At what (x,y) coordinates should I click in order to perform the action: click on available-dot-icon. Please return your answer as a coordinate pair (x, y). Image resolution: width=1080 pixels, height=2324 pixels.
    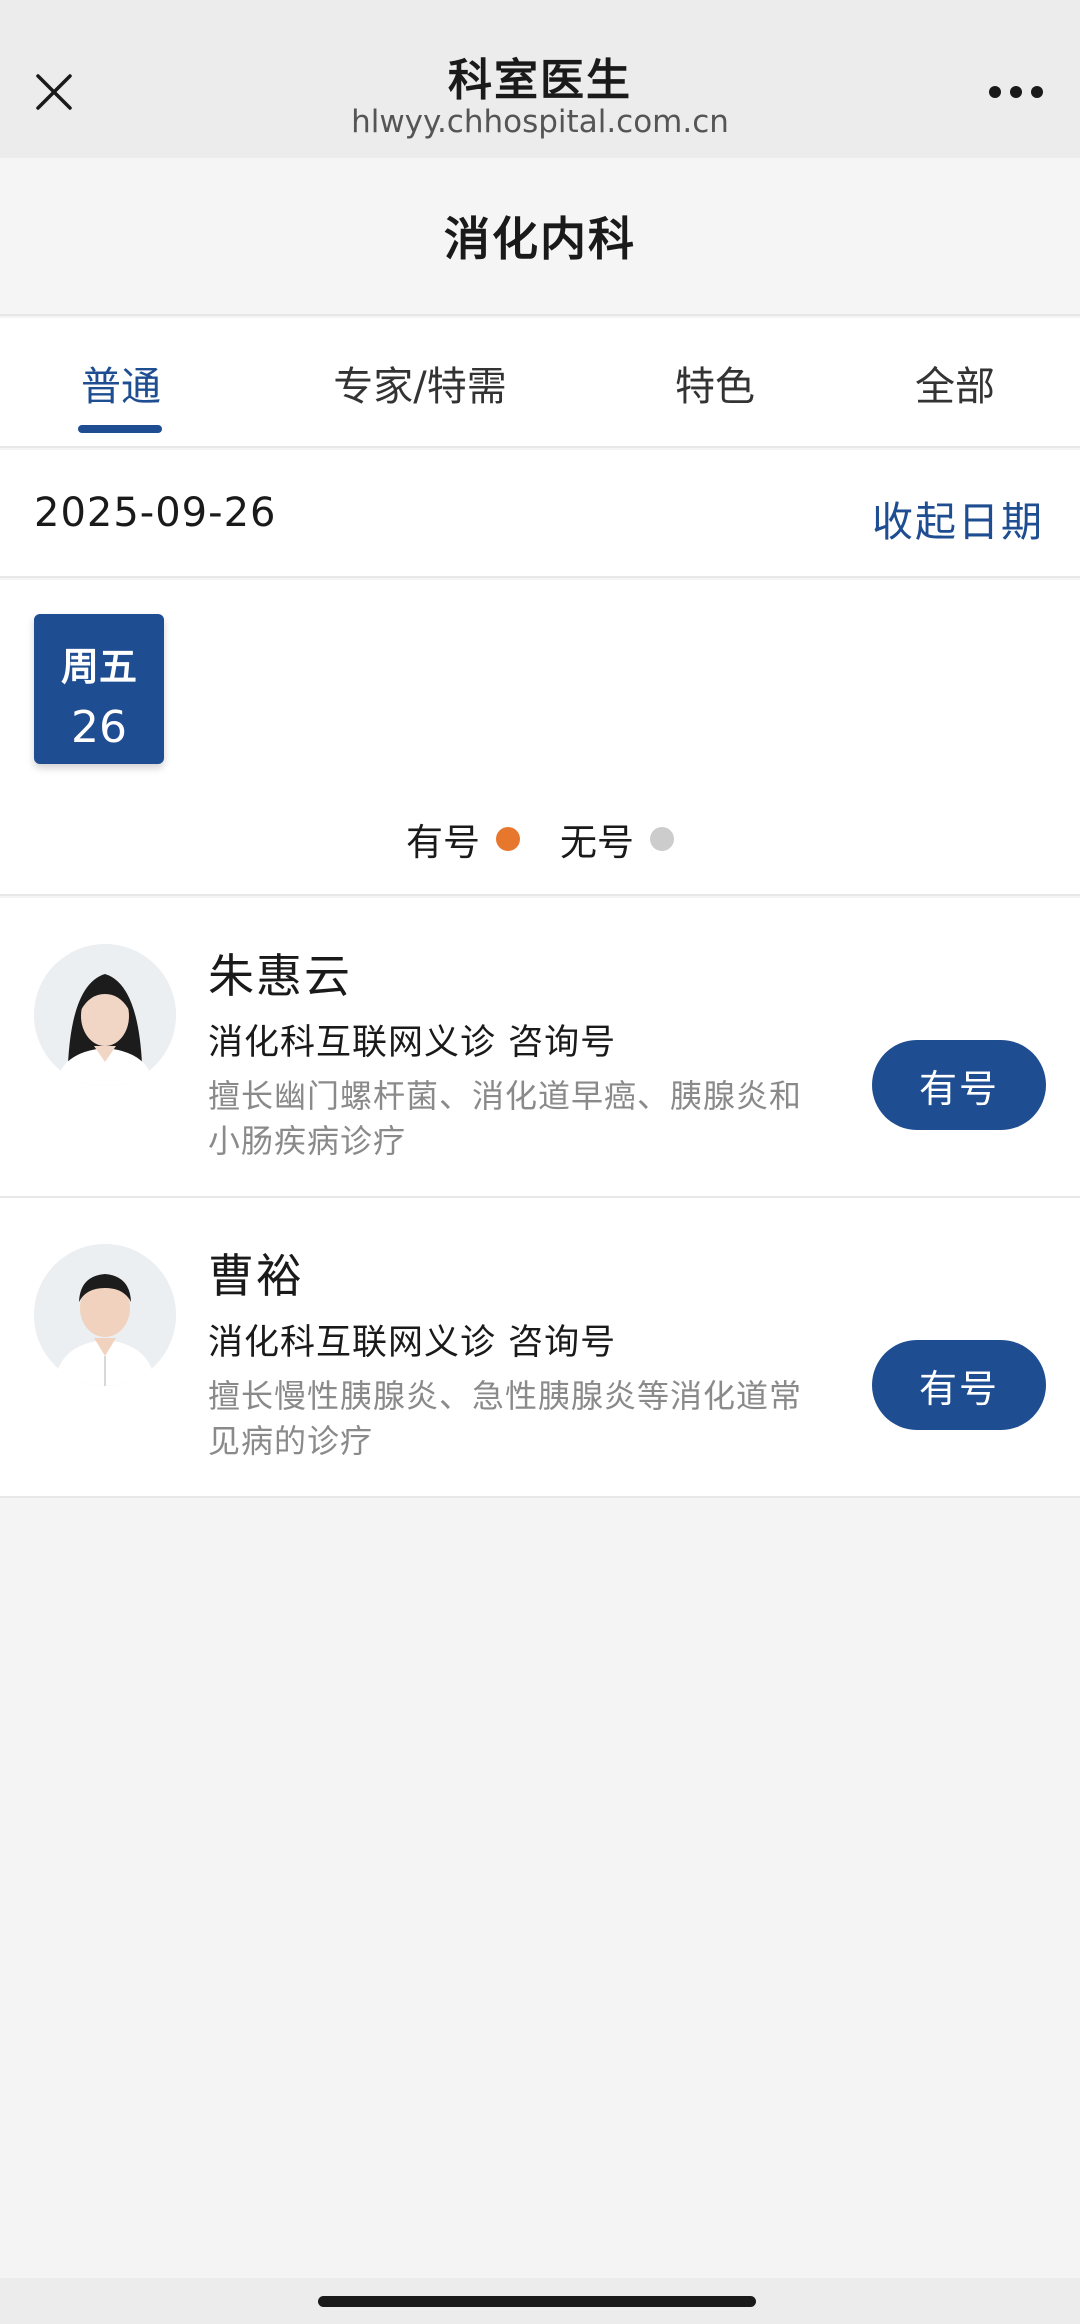
    Looking at the image, I should click on (508, 839).